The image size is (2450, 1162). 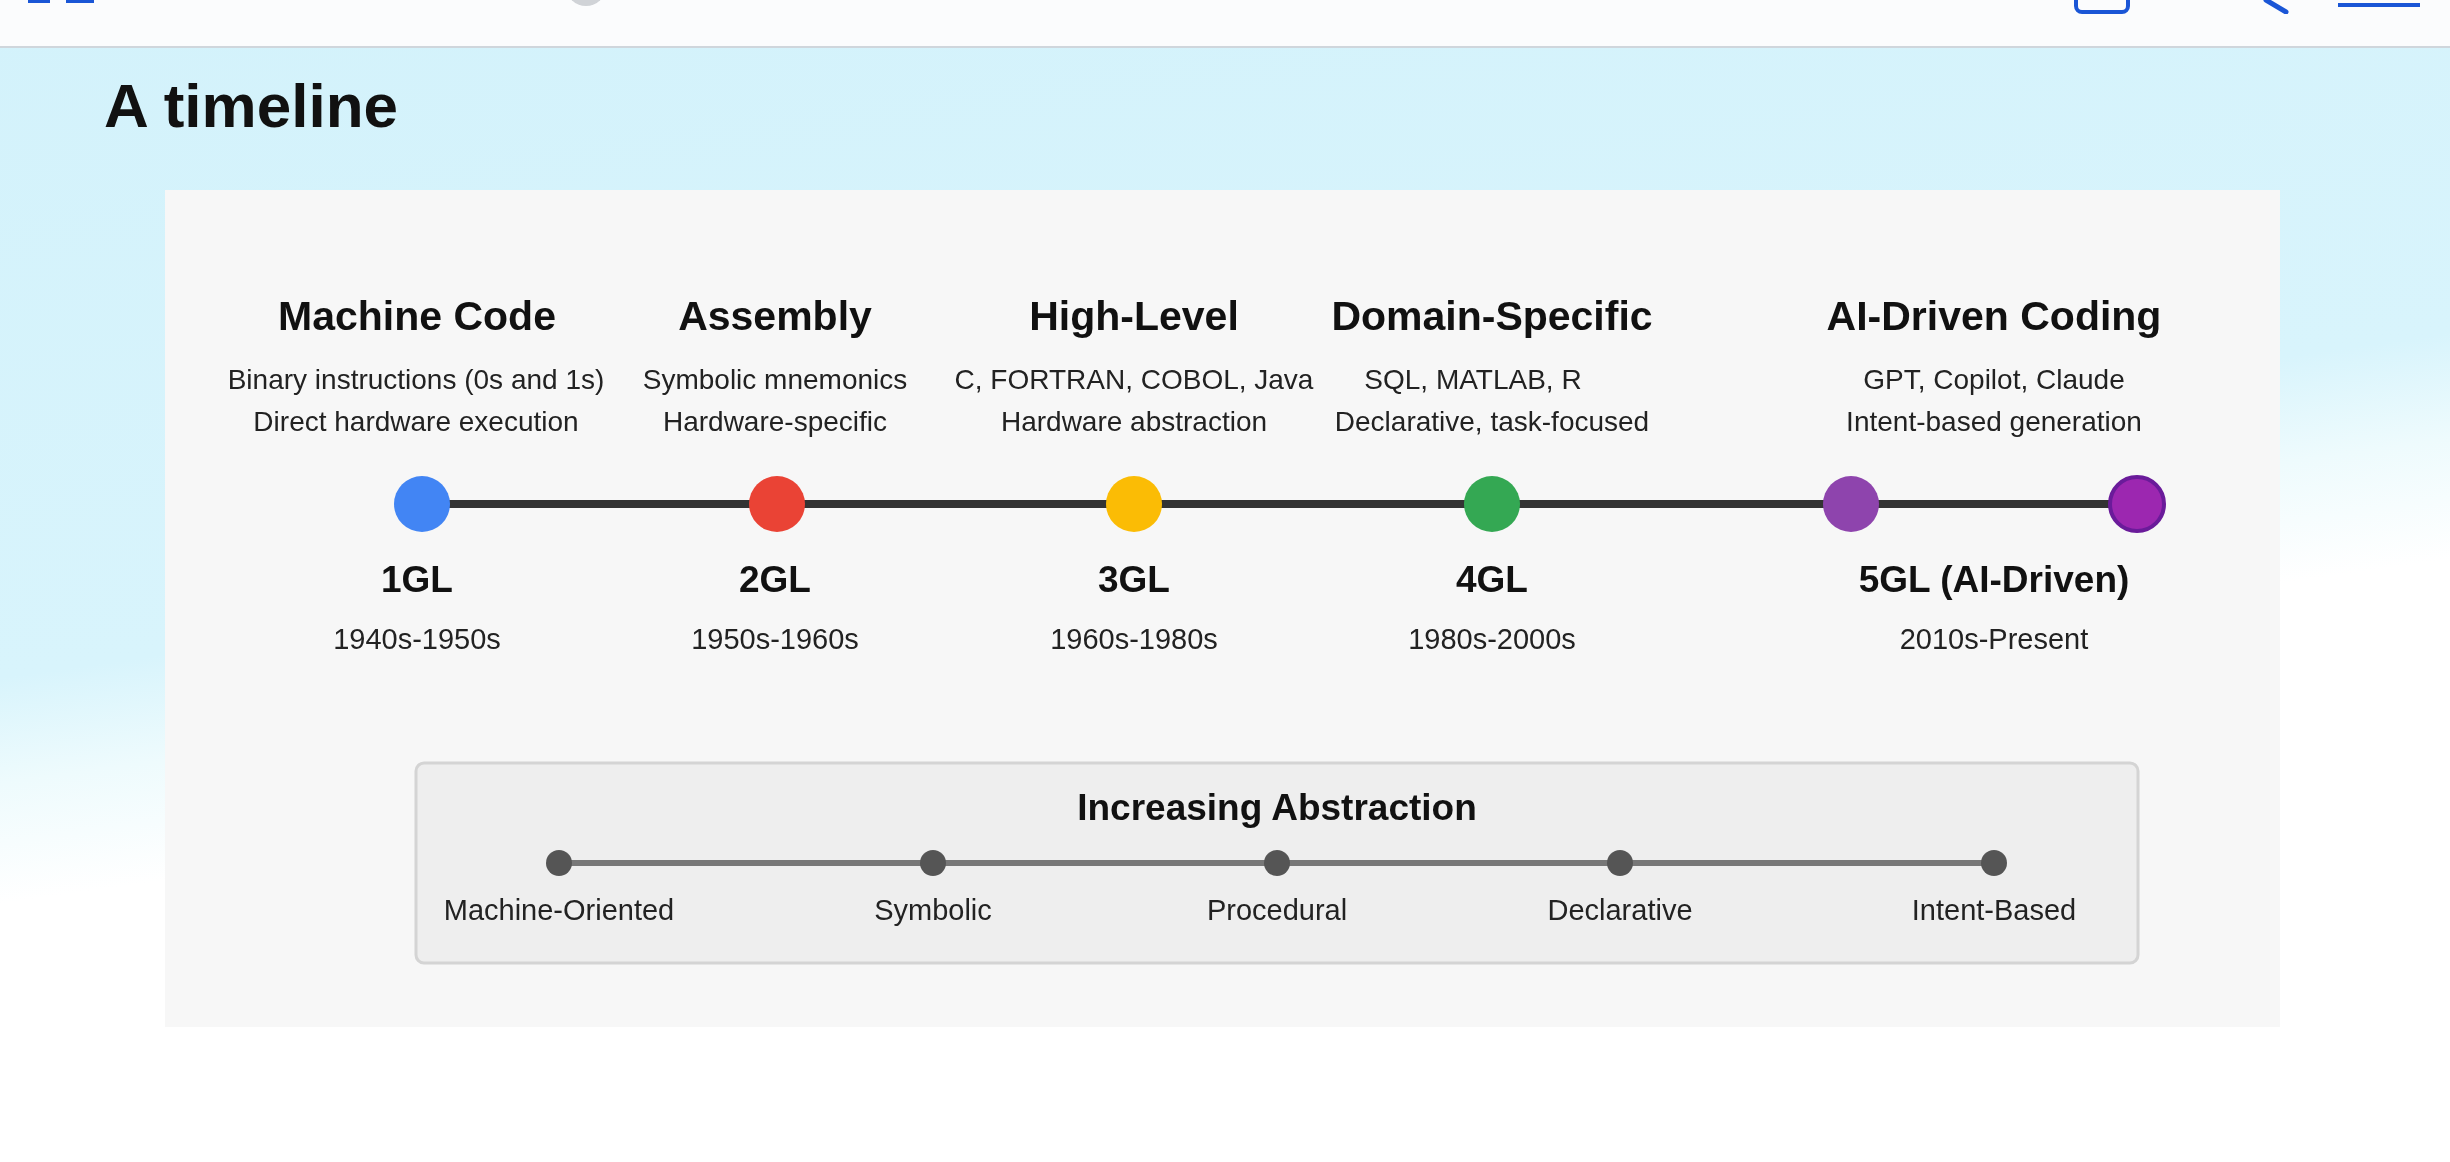 What do you see at coordinates (1994, 580) in the screenshot?
I see `generation-label: 5GL (AI-Driven)` at bounding box center [1994, 580].